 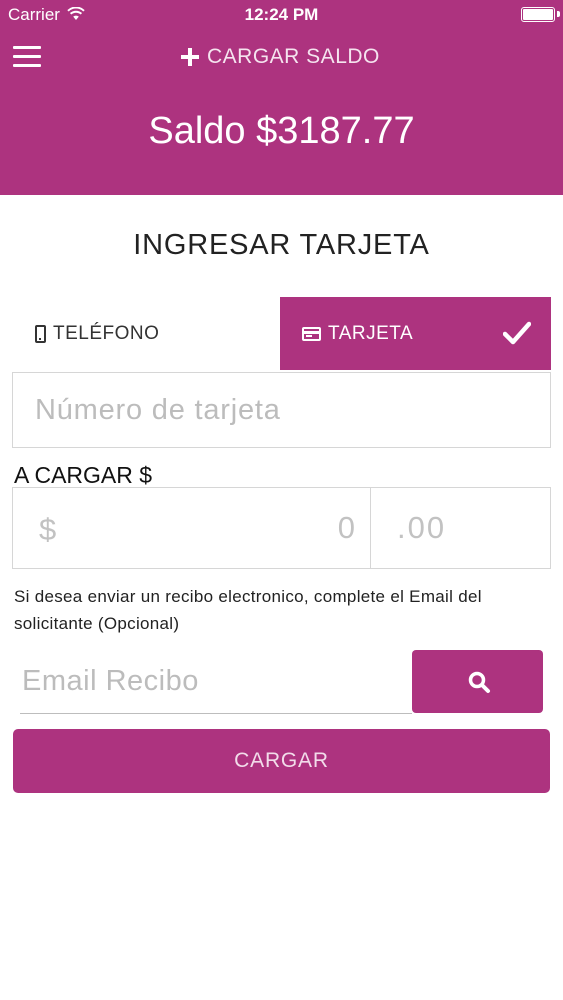 What do you see at coordinates (293, 56) in the screenshot?
I see `cargar-saldo-label: CARGAR SALDO` at bounding box center [293, 56].